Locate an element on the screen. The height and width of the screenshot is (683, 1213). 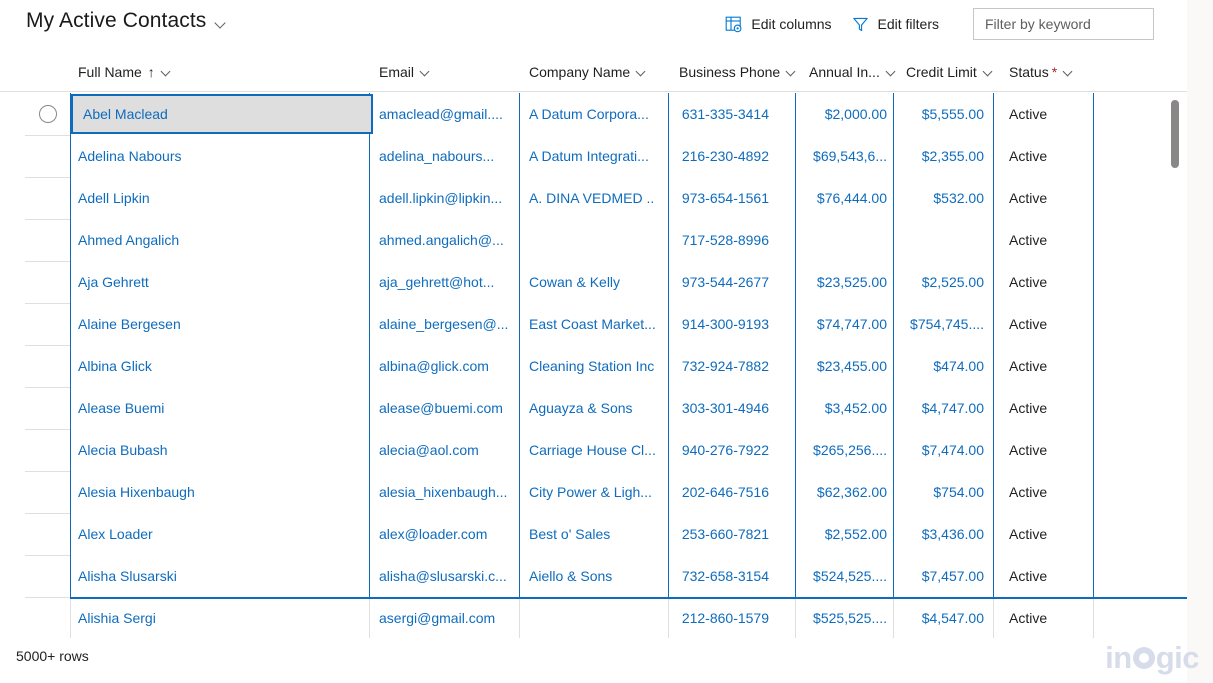
column-header-status: Status * is located at coordinates (1044, 71).